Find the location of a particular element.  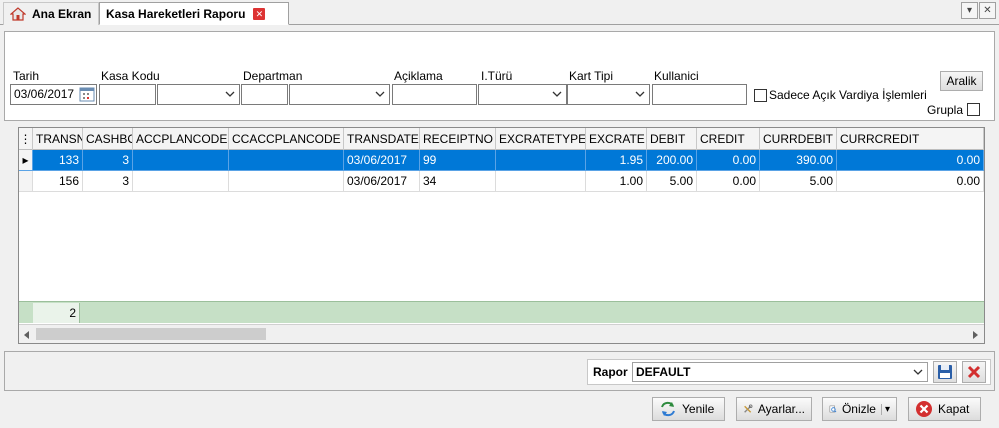

kapat-button: Kapat is located at coordinates (944, 409).